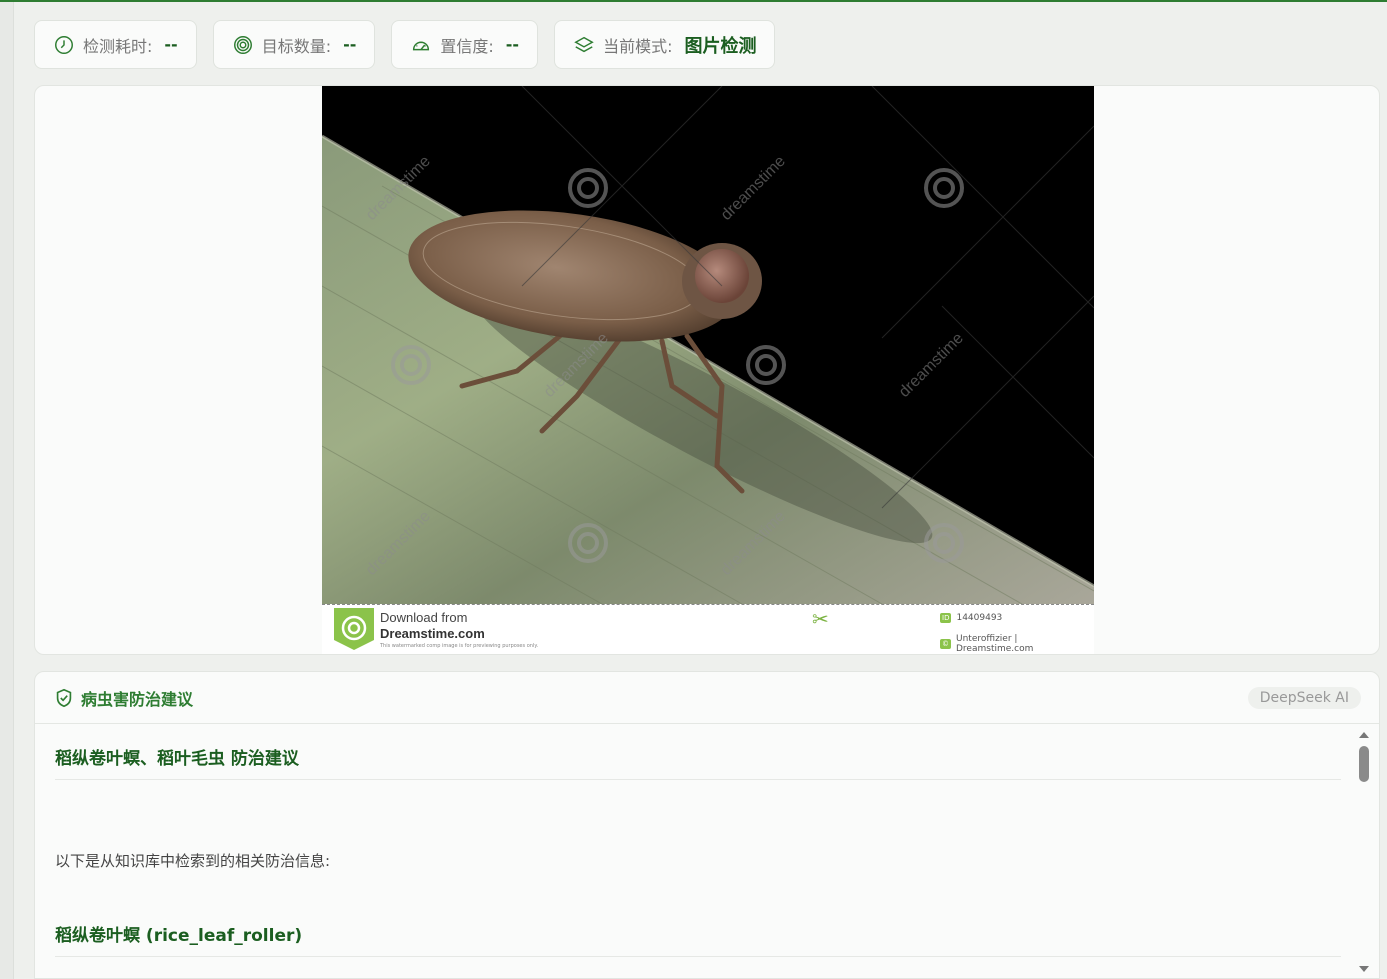 Image resolution: width=1387 pixels, height=979 pixels. Describe the element at coordinates (242, 44) in the screenshot. I see `target-icon` at that location.